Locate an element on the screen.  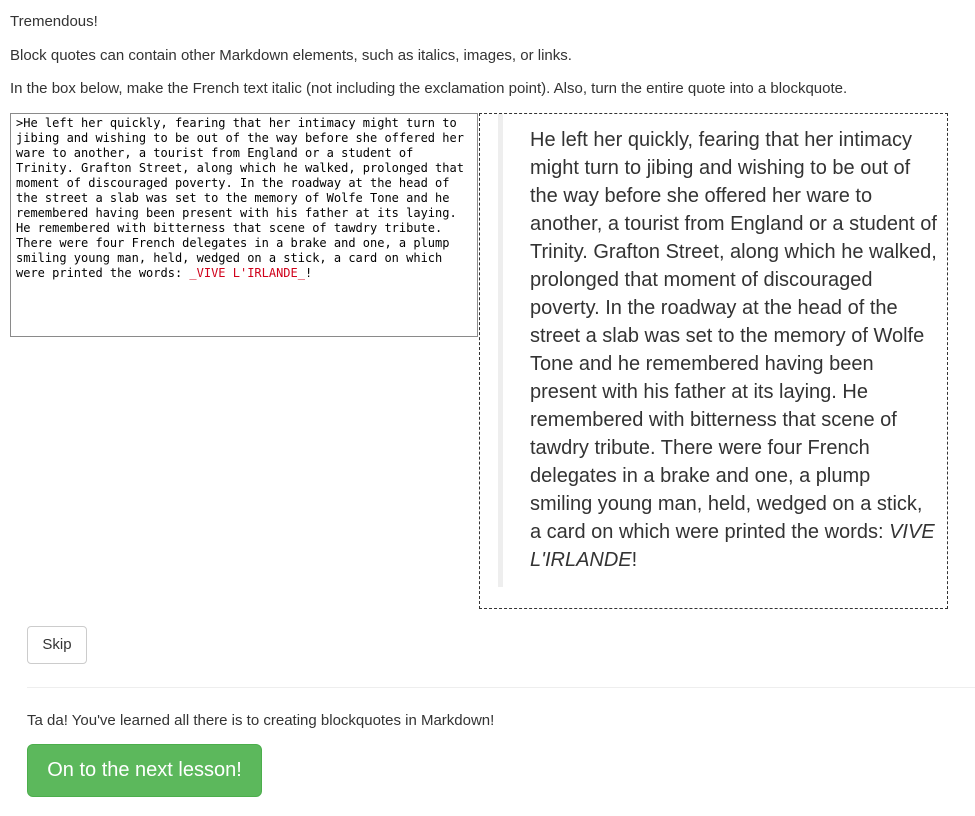
skip-button: Skip is located at coordinates (57, 645).